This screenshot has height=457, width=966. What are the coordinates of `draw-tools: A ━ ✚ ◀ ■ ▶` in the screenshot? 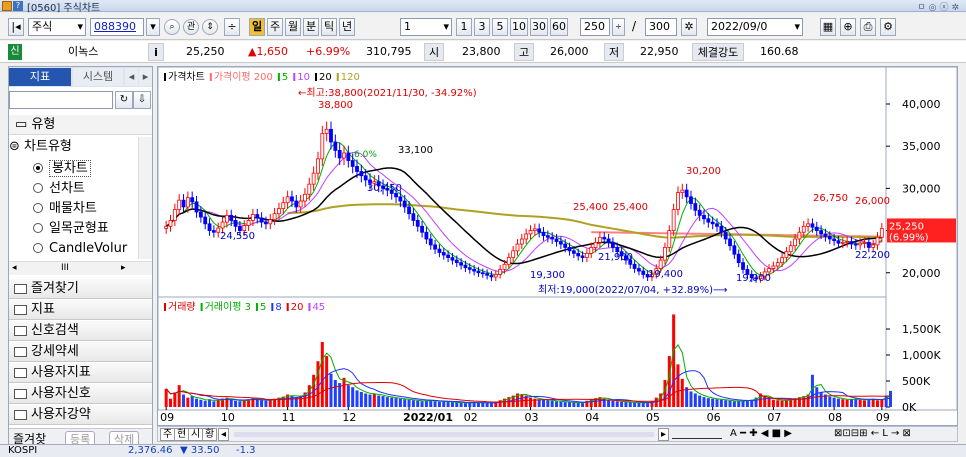 It's located at (761, 433).